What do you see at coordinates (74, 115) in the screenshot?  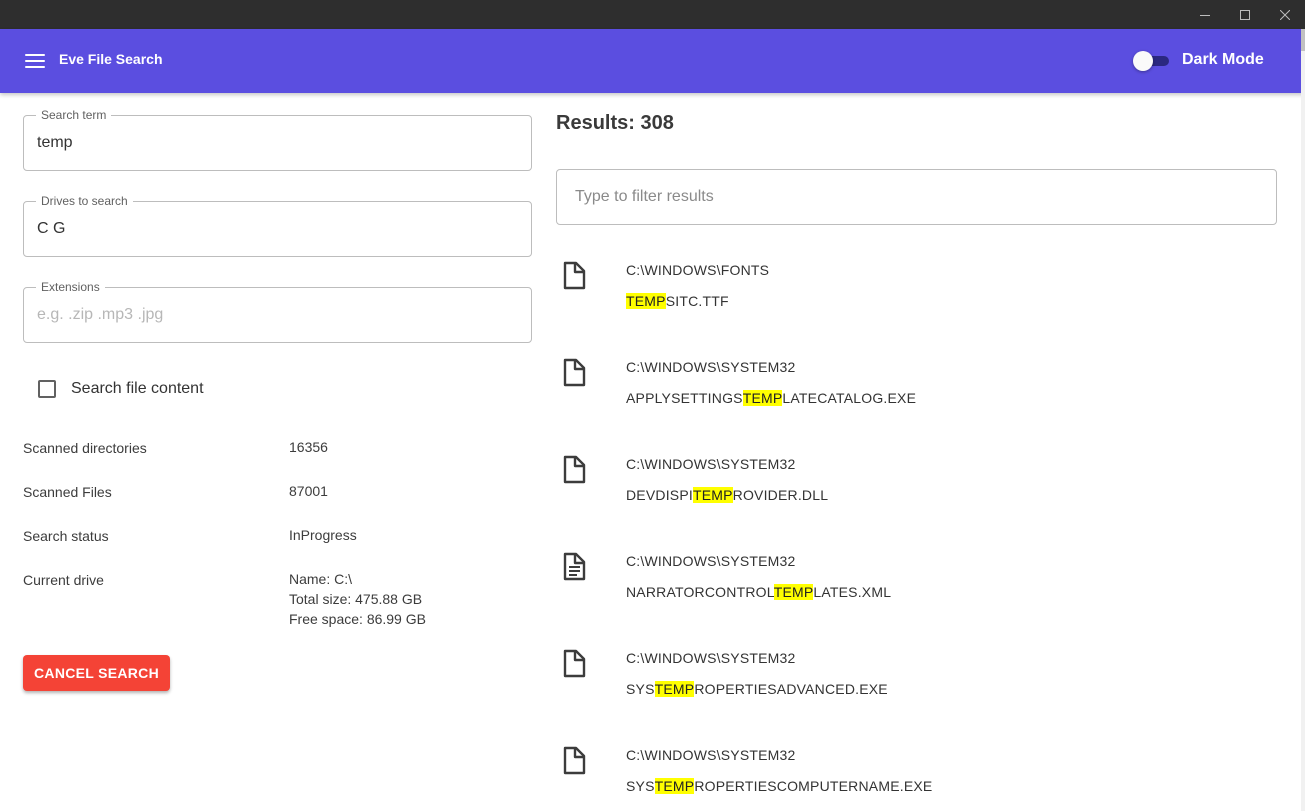 I see `search-term-label: Search term` at bounding box center [74, 115].